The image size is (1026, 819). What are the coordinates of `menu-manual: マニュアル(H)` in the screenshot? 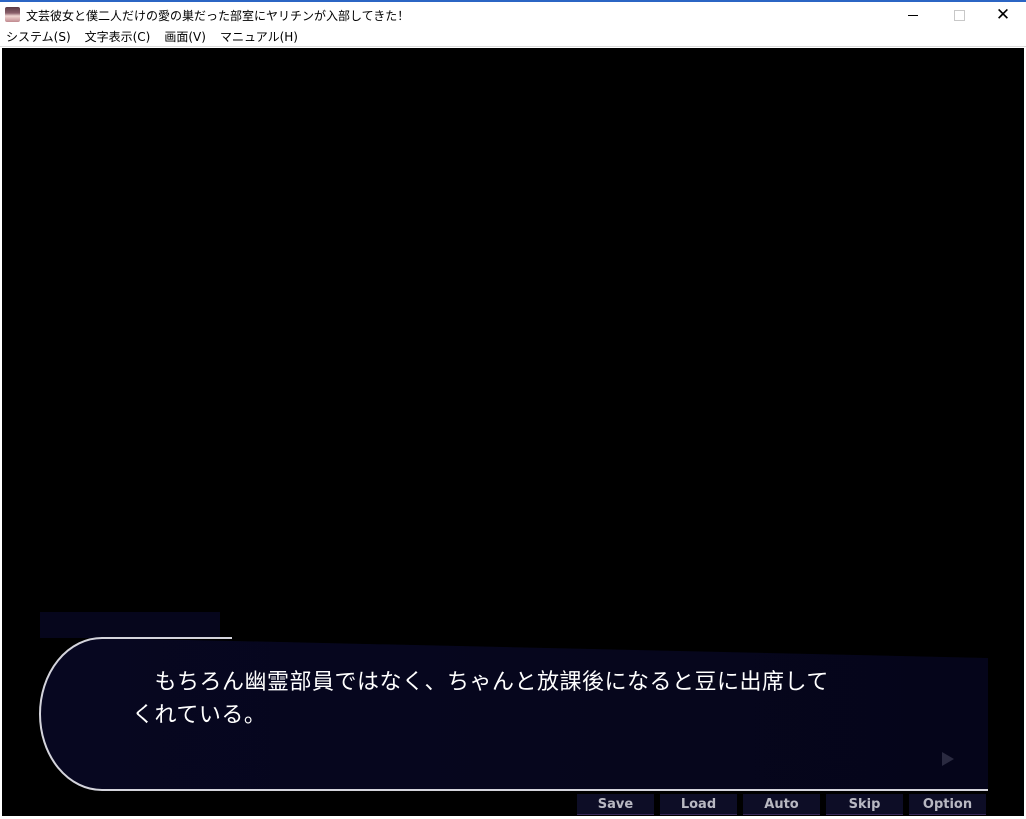 It's located at (259, 37).